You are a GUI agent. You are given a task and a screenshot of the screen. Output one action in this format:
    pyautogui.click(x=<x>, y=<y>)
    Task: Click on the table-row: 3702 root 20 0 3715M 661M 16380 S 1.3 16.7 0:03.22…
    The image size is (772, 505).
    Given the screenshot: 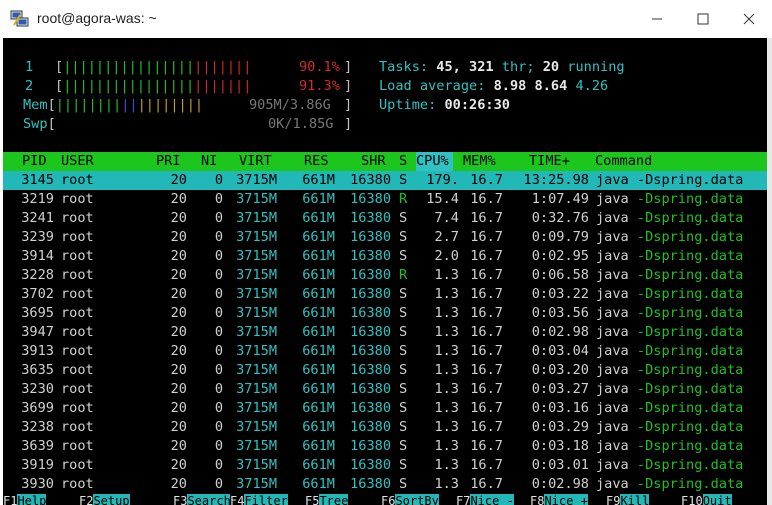 What is the action you would take?
    pyautogui.click(x=385, y=294)
    